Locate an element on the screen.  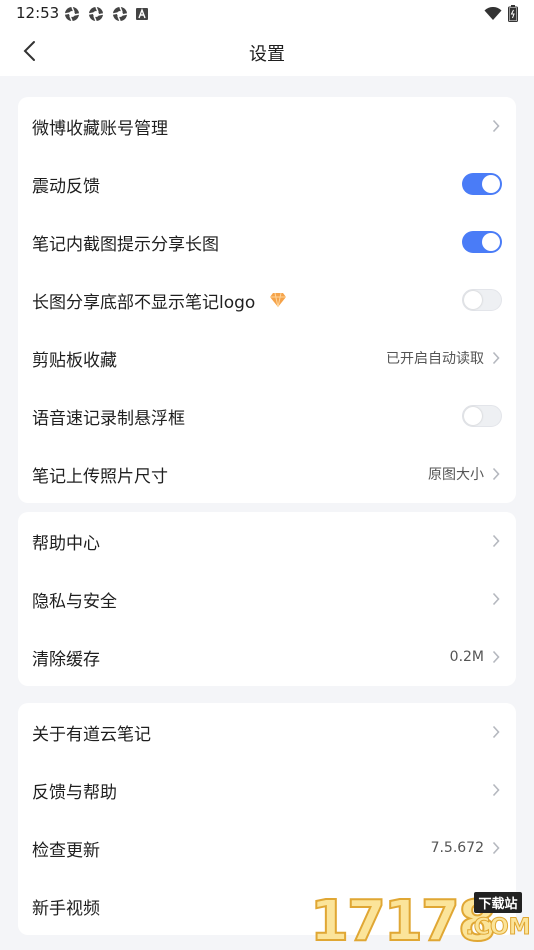
vip-diamond-icon is located at coordinates (278, 300).